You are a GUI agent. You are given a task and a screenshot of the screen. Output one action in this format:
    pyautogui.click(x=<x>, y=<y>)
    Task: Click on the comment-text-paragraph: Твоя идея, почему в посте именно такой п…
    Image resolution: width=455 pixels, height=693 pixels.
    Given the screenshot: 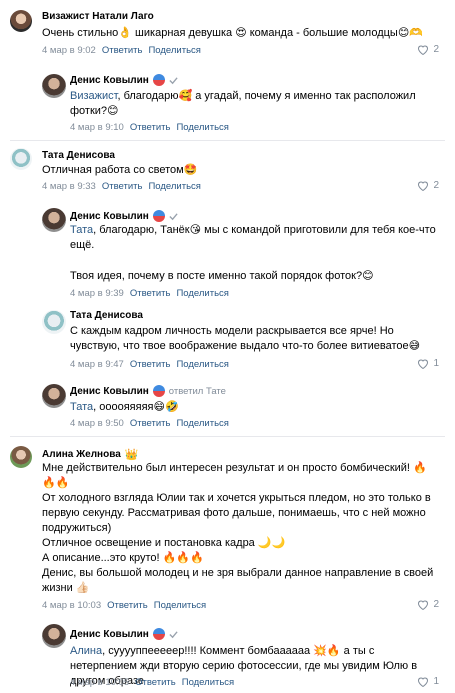 What is the action you would take?
    pyautogui.click(x=222, y=276)
    